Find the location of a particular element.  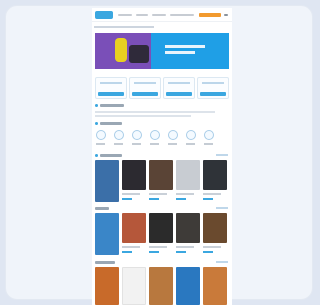

hero-product is located at coordinates (139, 54).